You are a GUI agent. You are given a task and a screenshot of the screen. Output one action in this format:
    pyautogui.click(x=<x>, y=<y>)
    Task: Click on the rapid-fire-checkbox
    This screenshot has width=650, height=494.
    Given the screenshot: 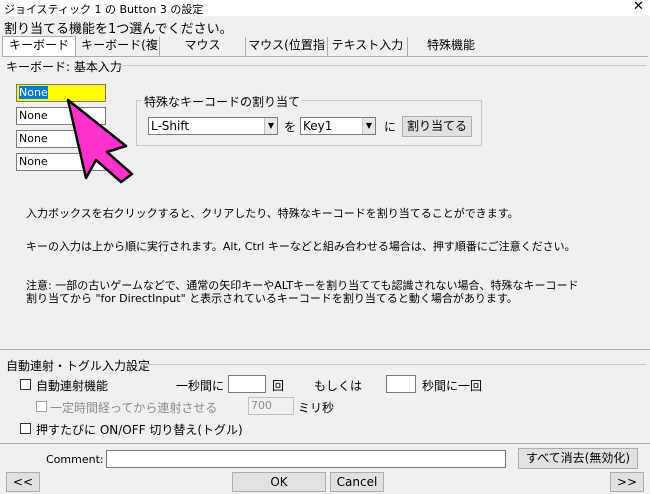 What is the action you would take?
    pyautogui.click(x=25, y=384)
    